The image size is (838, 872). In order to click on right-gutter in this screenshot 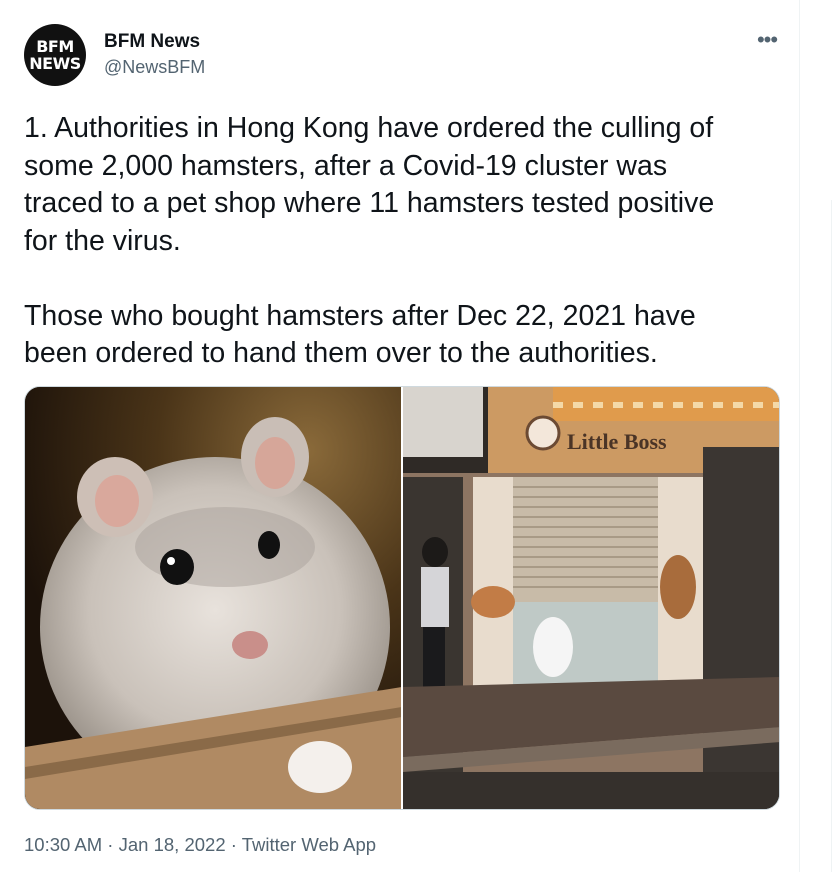, I will do `click(819, 436)`.